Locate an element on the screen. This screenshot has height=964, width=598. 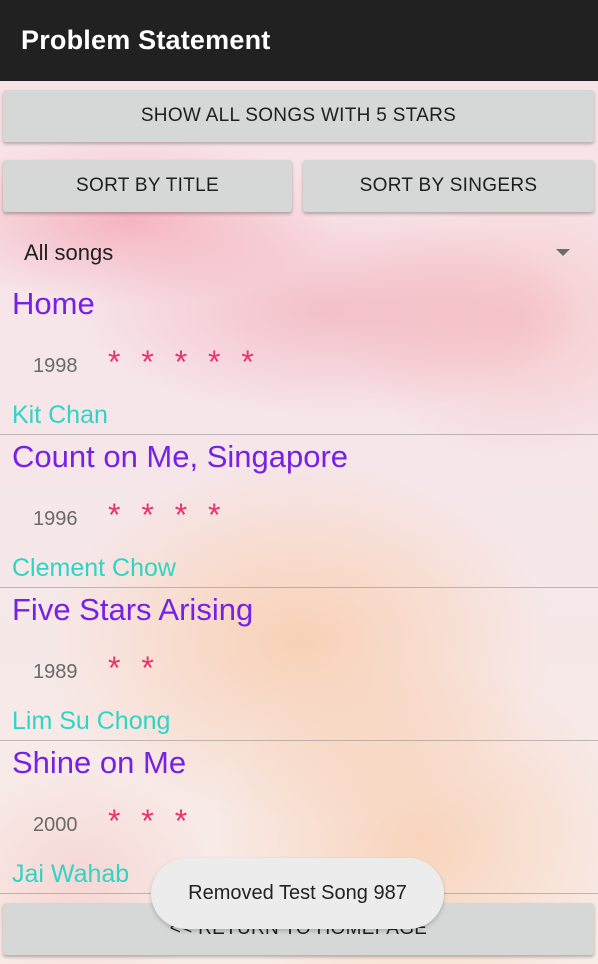
song-year: 2000 is located at coordinates (55, 825).